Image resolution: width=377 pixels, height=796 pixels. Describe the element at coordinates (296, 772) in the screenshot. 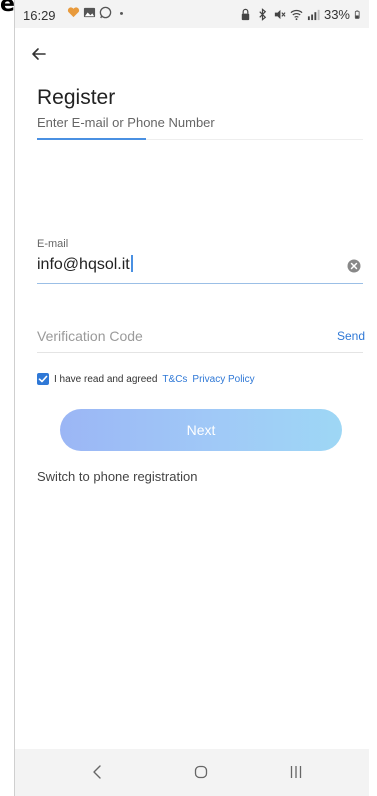

I see `nav-recents-icon` at that location.